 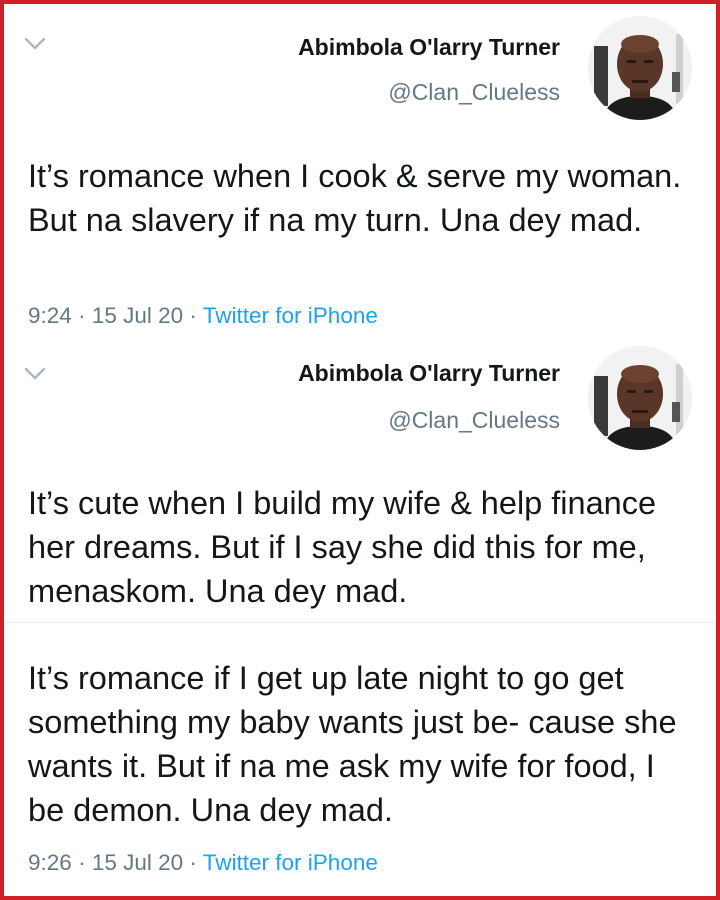 I want to click on tweet-header-2: Abimbola O'larry Turner @Clan_Clueless, so click(x=360, y=399).